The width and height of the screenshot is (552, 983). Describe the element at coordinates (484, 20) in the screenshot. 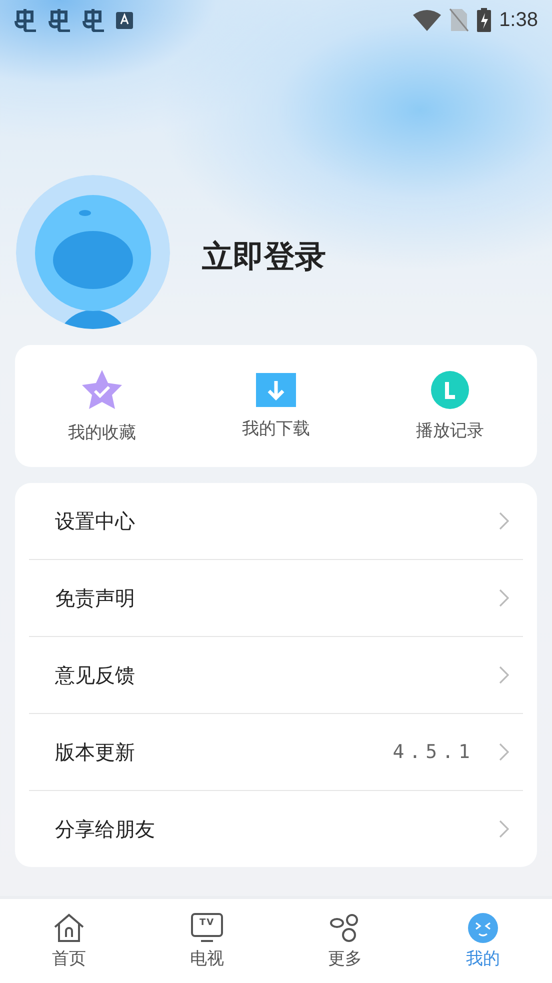

I see `battery-icon` at that location.